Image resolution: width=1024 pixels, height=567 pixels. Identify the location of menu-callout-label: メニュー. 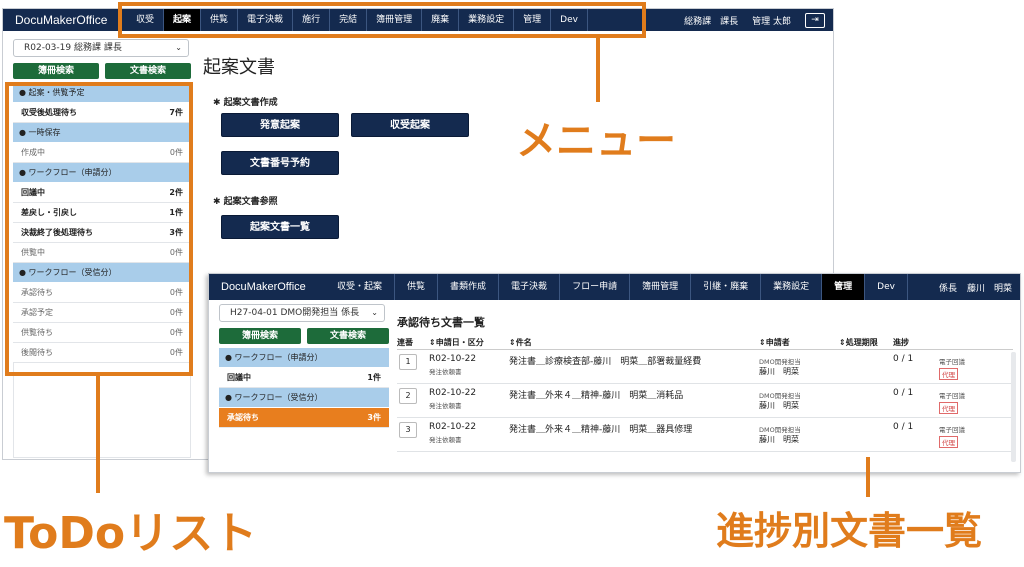
(596, 141).